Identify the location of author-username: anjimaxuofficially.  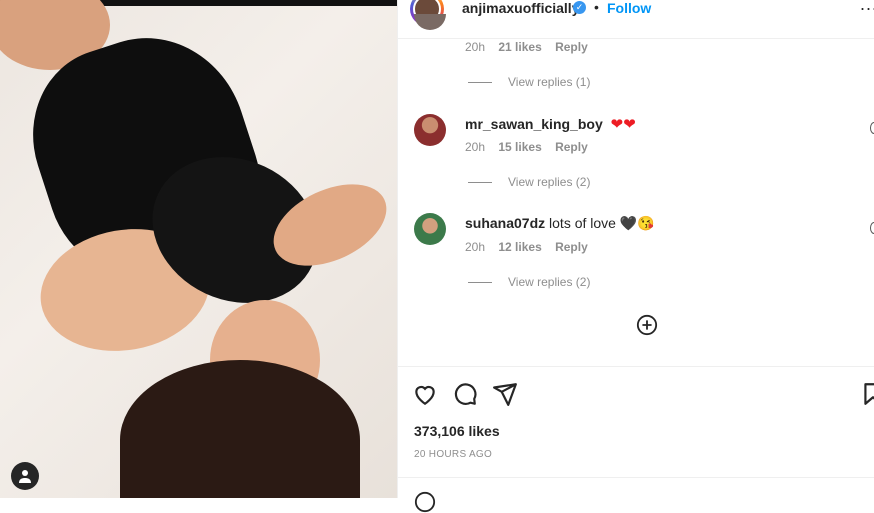
(520, 8).